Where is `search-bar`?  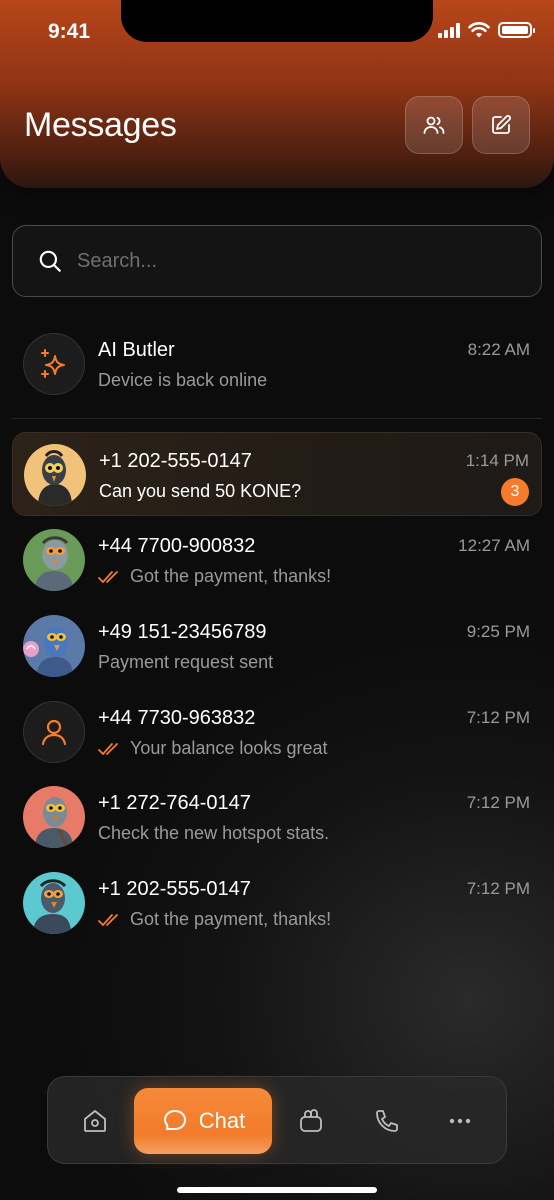
search-bar is located at coordinates (277, 261).